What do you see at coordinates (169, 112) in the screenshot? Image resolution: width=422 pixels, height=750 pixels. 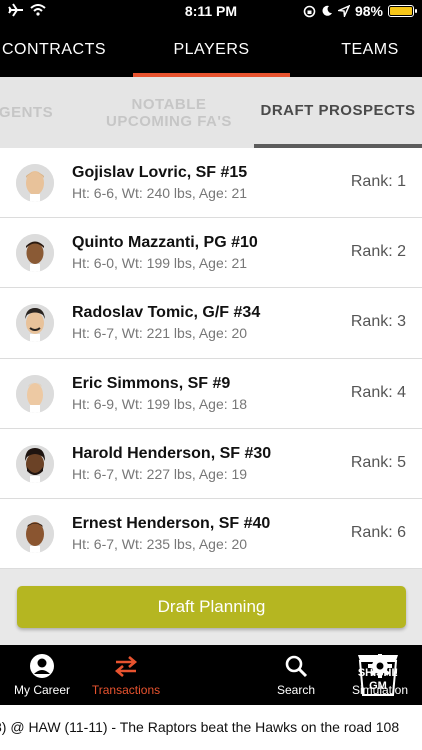 I see `subtab-notable-upcoming-fas: NOTABLE UPCOMING FA'S` at bounding box center [169, 112].